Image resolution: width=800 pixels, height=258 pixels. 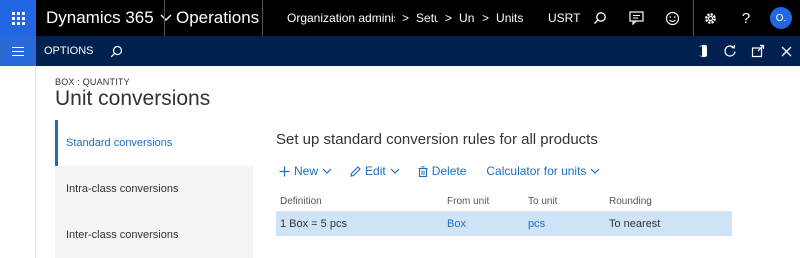 What do you see at coordinates (635, 224) in the screenshot?
I see `cell-rounding: To nearest` at bounding box center [635, 224].